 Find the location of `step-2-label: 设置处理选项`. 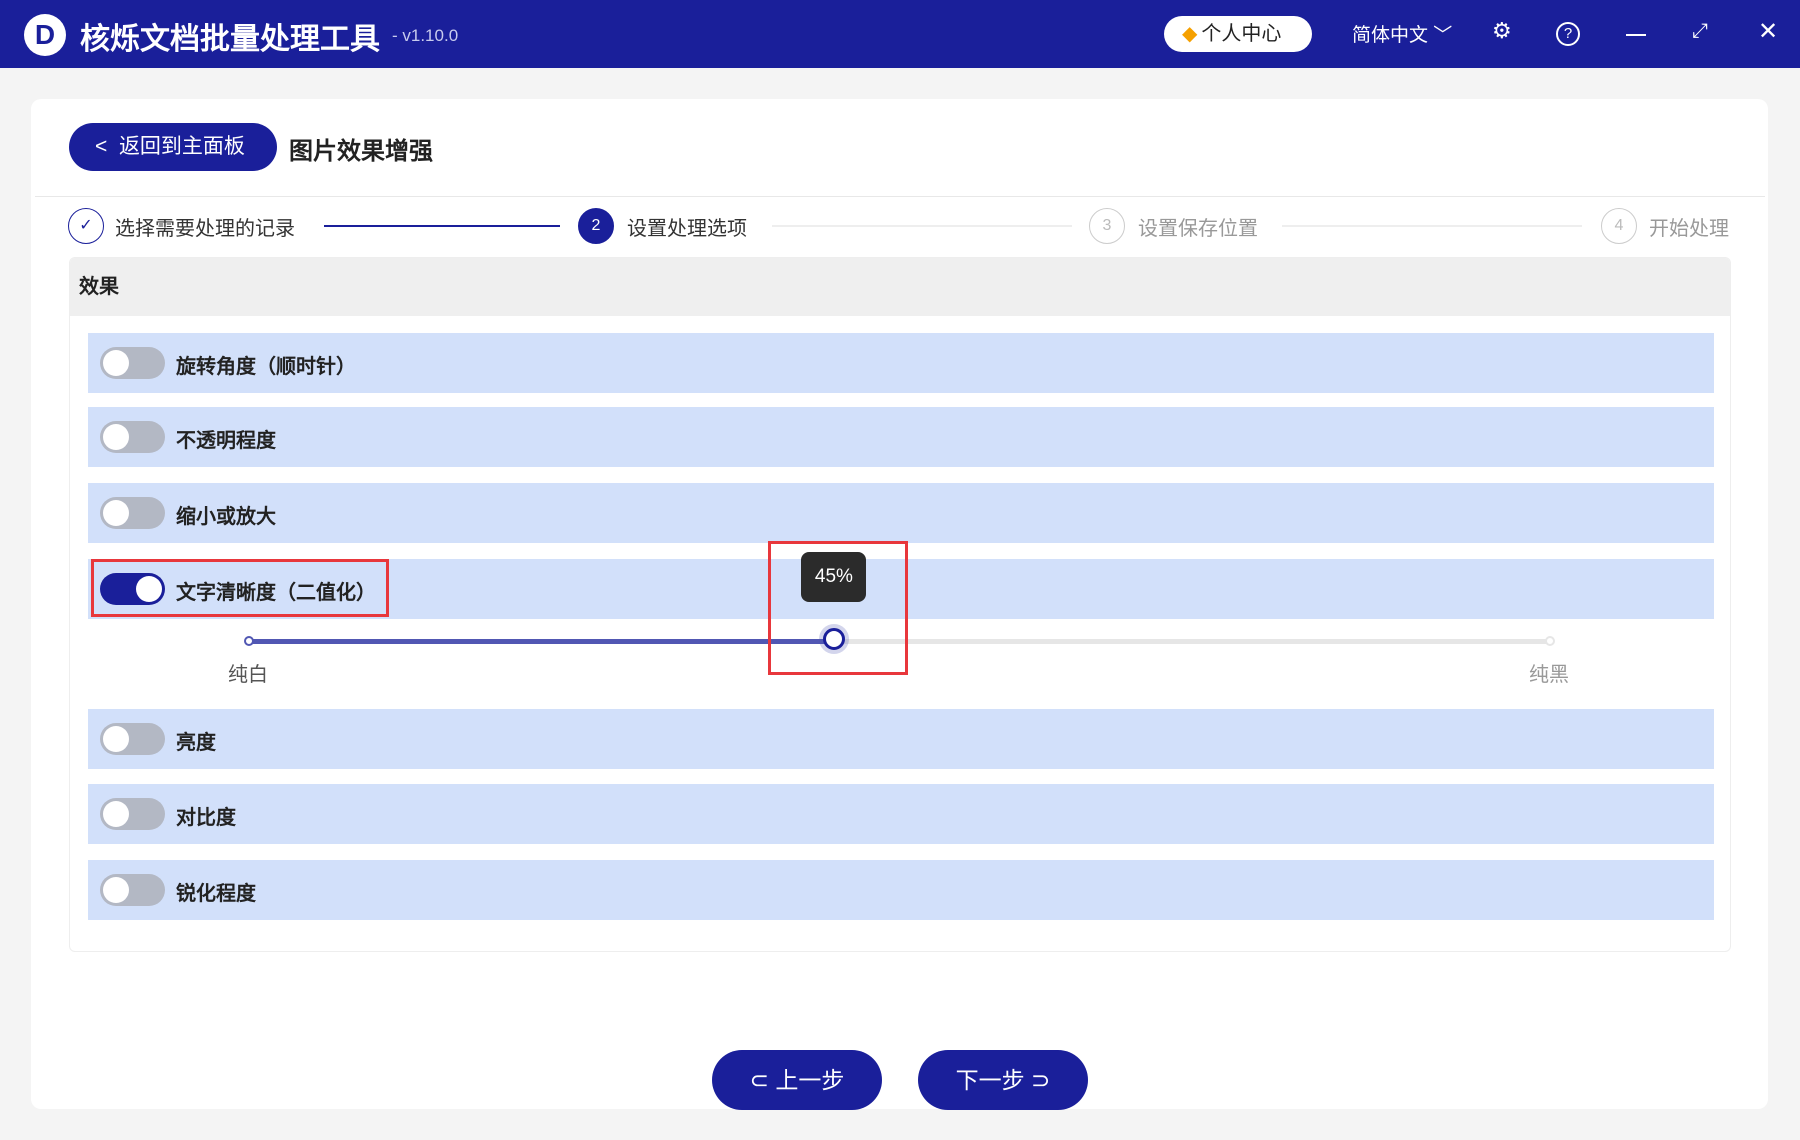

step-2-label: 设置处理选项 is located at coordinates (687, 229).